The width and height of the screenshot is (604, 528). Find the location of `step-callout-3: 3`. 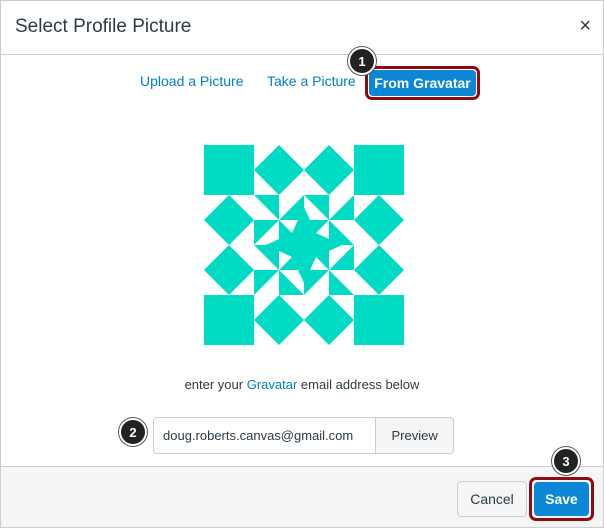

step-callout-3: 3 is located at coordinates (566, 461).